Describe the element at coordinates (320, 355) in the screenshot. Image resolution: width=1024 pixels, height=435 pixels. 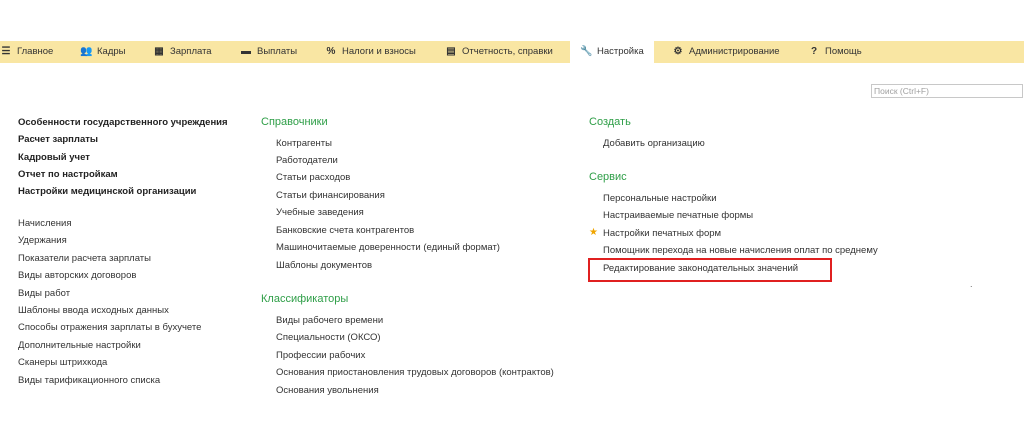
I see `link-worker-professions: Профессии рабочих` at that location.